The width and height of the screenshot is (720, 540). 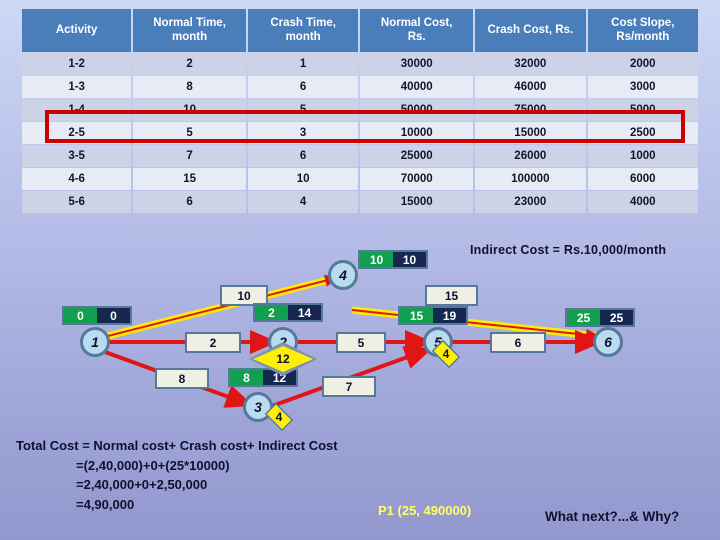 What do you see at coordinates (189, 178) in the screenshot?
I see `cell-normal-time: 15` at bounding box center [189, 178].